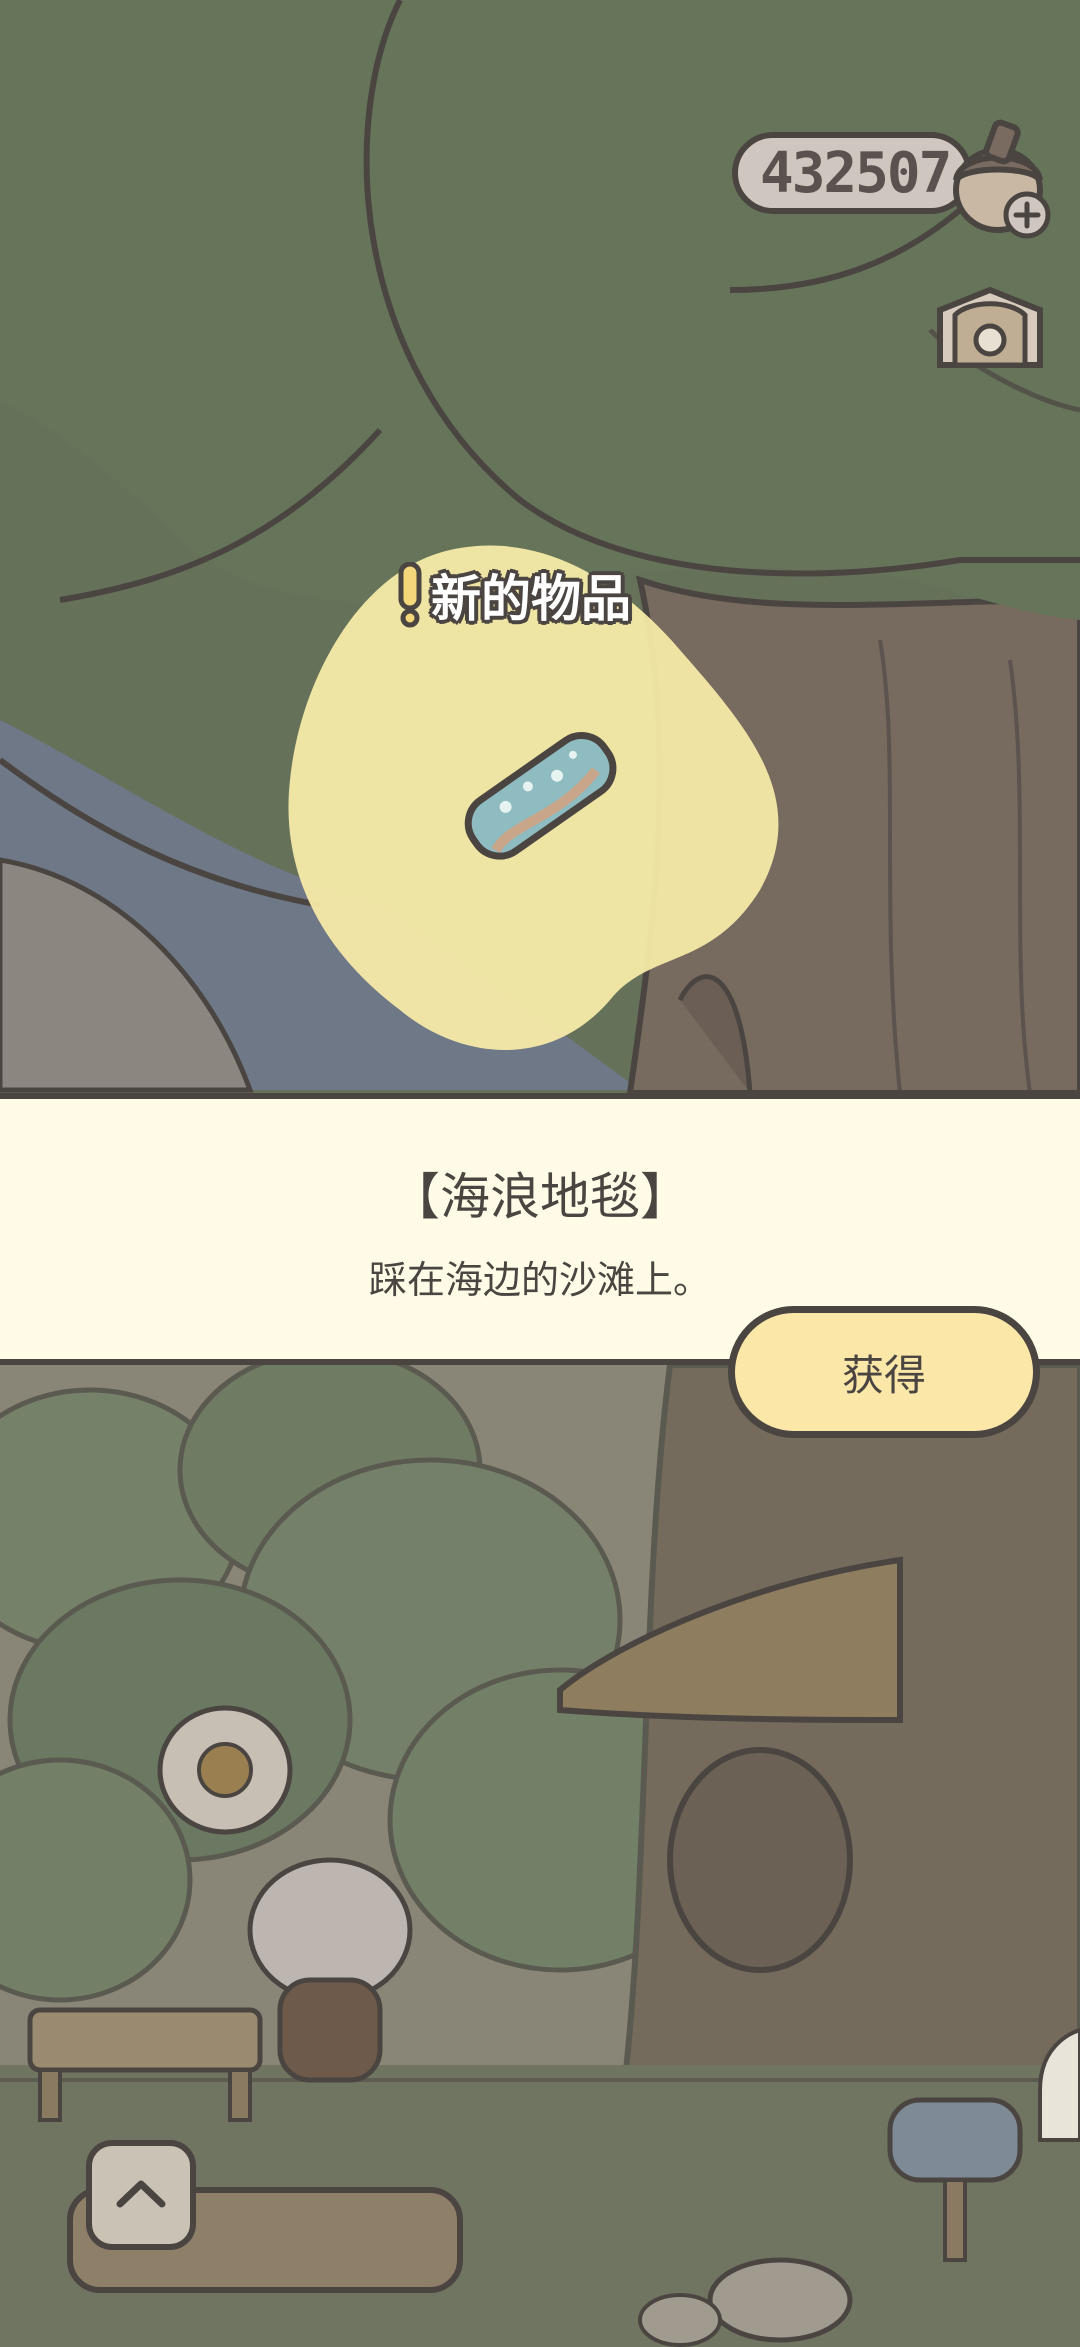 The image size is (1080, 2347). Describe the element at coordinates (540, 1197) in the screenshot. I see `item-title: 【海浪地毯】` at that location.